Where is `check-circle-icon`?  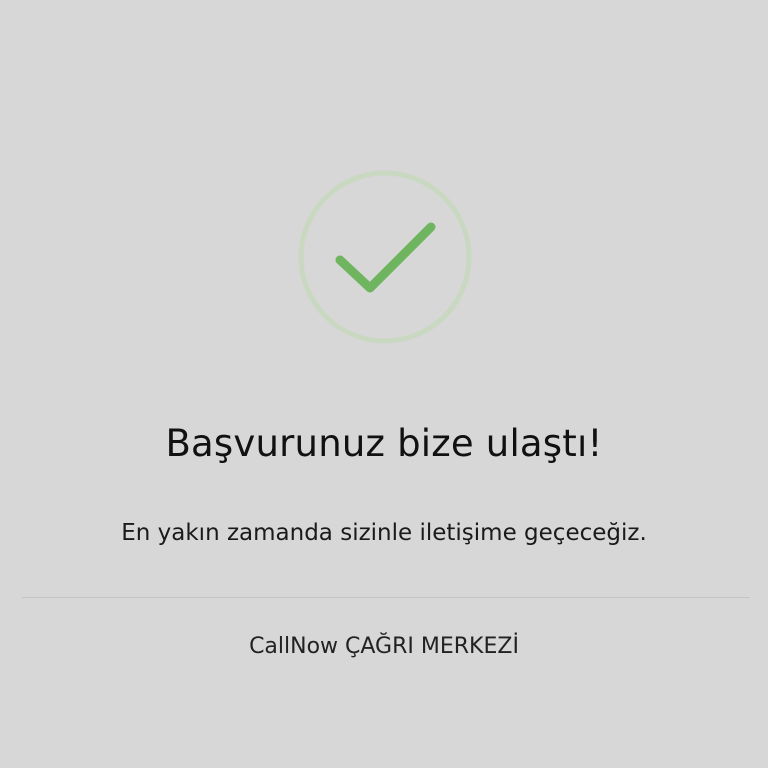
check-circle-icon is located at coordinates (385, 257).